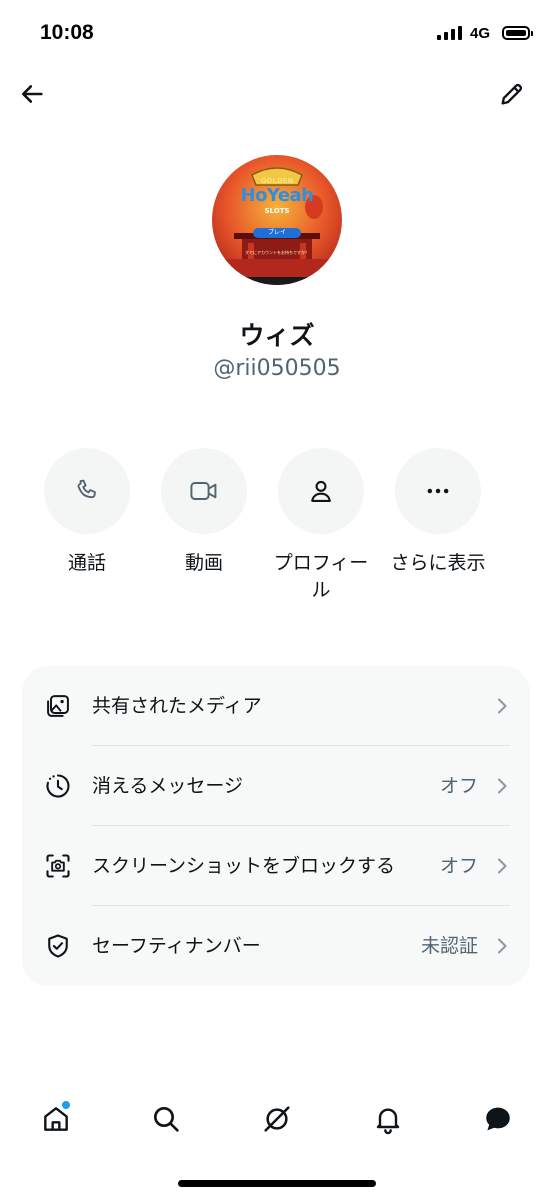 This screenshot has width=554, height=1199. Describe the element at coordinates (86, 563) in the screenshot. I see `call-label: 通話` at that location.